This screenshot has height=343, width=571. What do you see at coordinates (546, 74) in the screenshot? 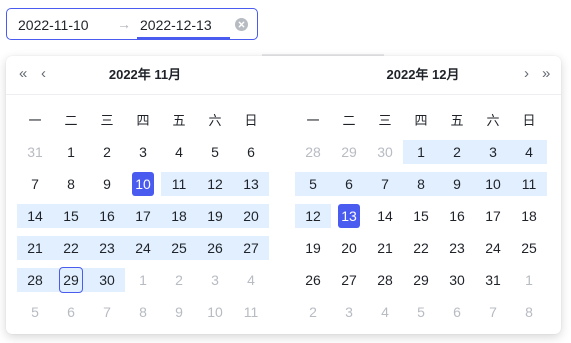
I see `next-year-icon: »` at bounding box center [546, 74].